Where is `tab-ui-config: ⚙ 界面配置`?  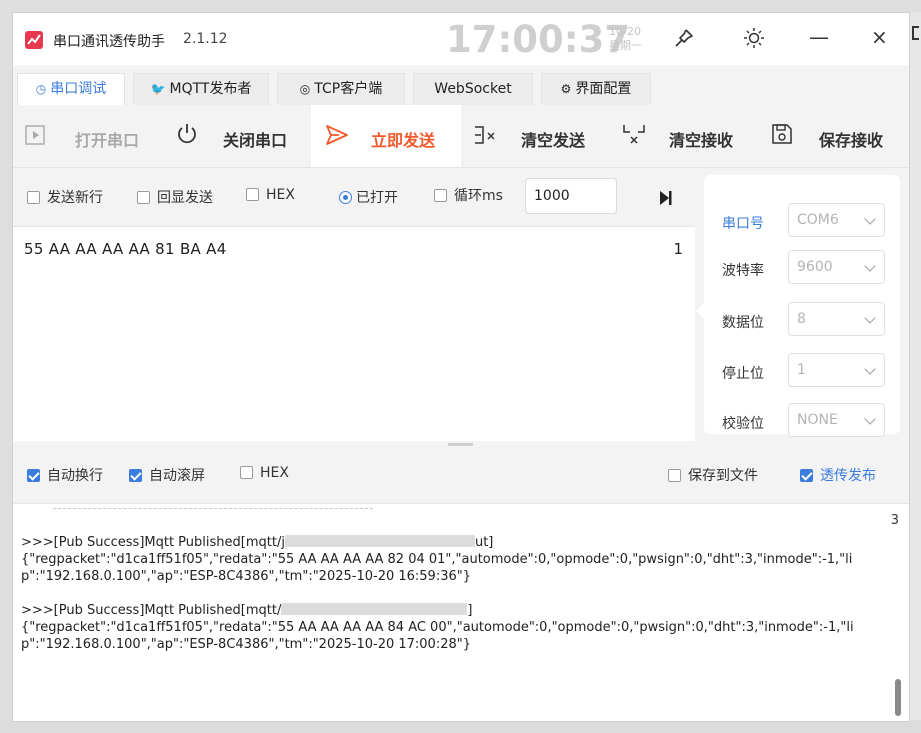
tab-ui-config: ⚙ 界面配置 is located at coordinates (596, 89).